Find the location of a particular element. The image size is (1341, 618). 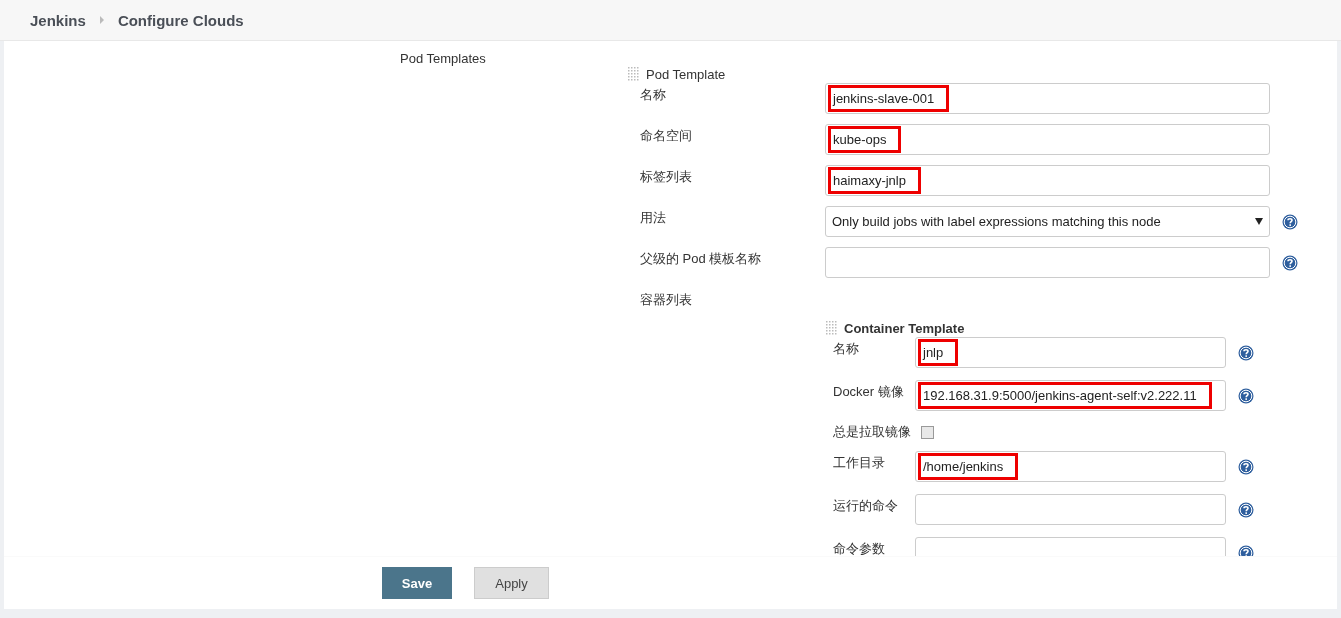

apply-button: Apply is located at coordinates (511, 583).